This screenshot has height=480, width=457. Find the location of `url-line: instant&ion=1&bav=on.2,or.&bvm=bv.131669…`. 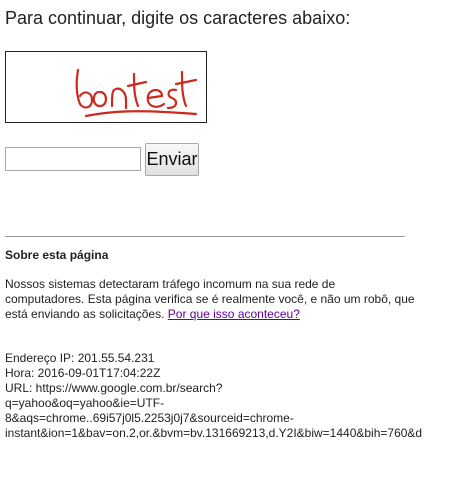

url-line: instant&ion=1&bav=on.2,or.&bvm=bv.131669… is located at coordinates (214, 433).